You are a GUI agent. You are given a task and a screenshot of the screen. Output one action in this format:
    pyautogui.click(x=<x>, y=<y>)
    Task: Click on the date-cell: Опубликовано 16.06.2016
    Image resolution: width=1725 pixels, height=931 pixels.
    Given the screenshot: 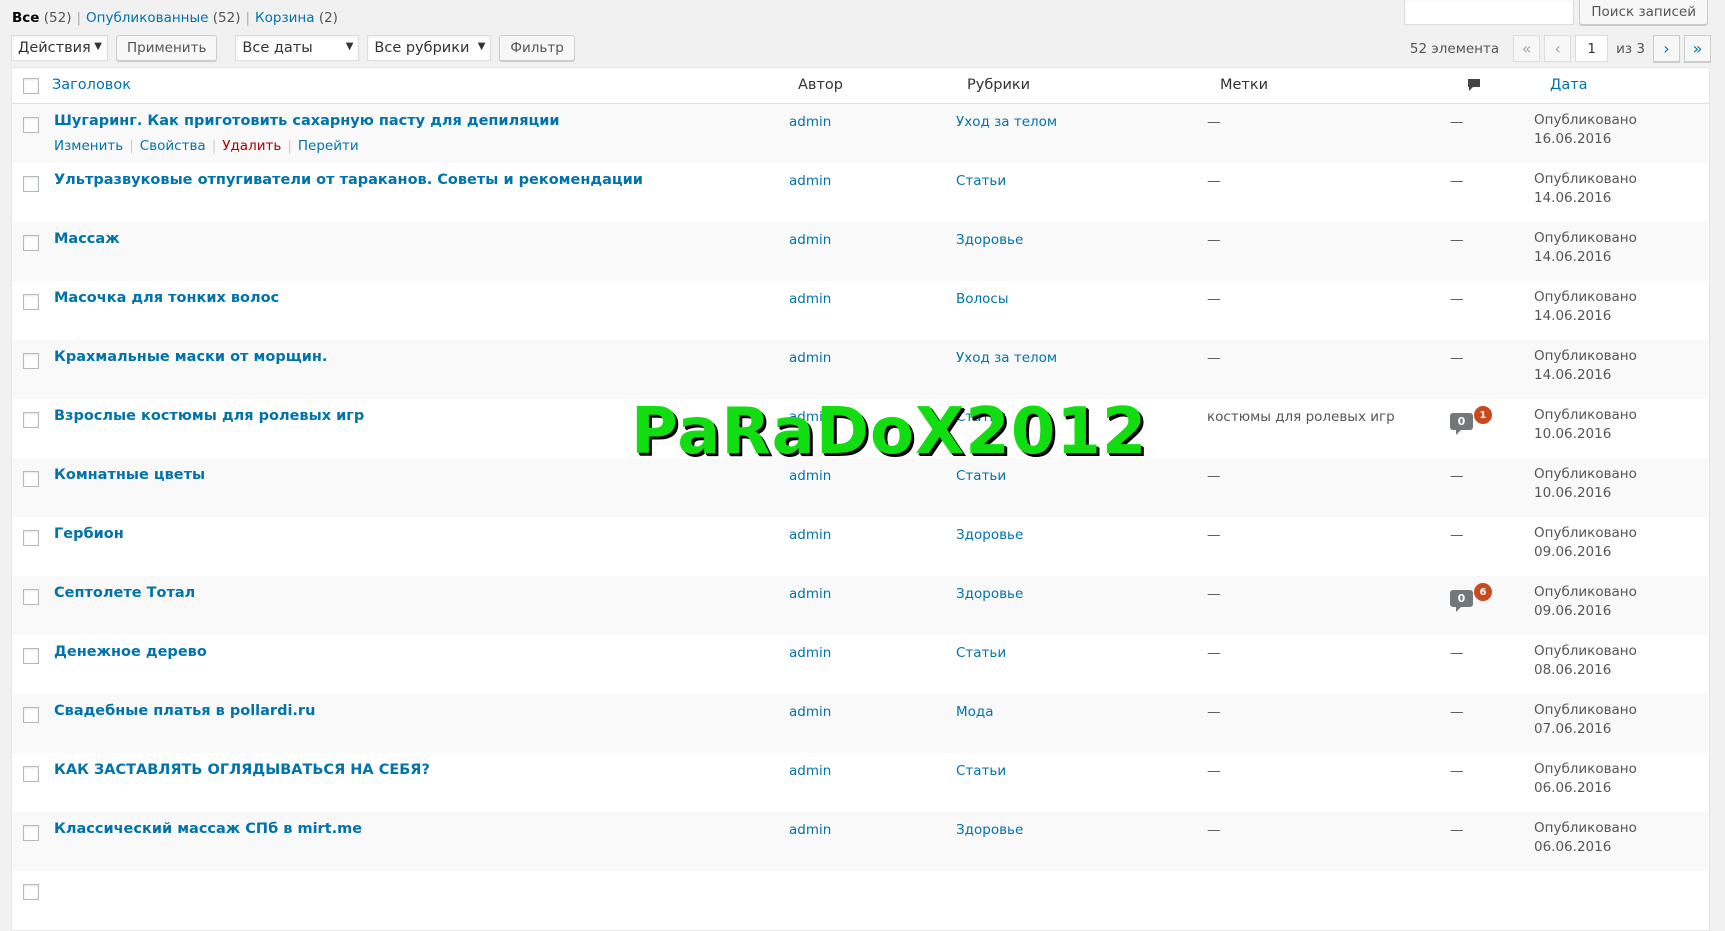 What is the action you would take?
    pyautogui.click(x=1585, y=130)
    